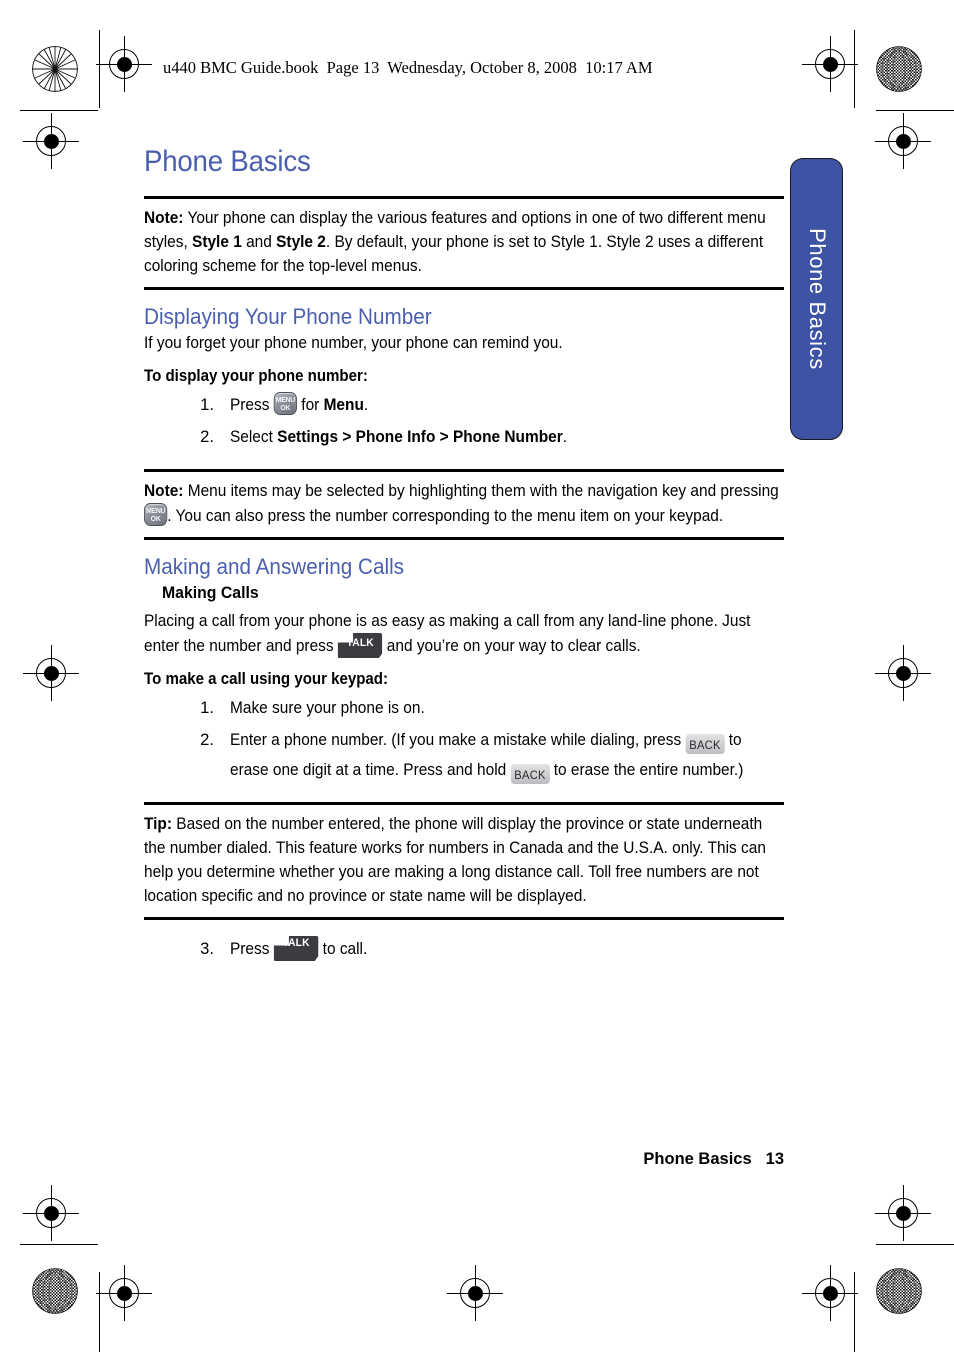 This screenshot has width=954, height=1357. Describe the element at coordinates (254, 436) in the screenshot. I see `step-2-pre: Select` at that location.